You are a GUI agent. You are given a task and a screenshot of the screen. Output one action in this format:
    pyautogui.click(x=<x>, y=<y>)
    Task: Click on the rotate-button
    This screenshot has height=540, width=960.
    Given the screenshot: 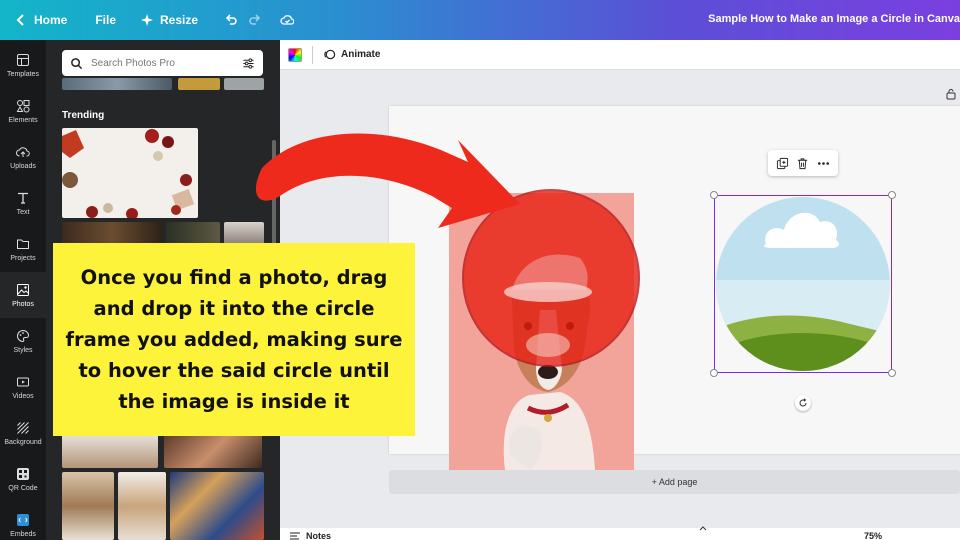 What is the action you would take?
    pyautogui.click(x=803, y=403)
    